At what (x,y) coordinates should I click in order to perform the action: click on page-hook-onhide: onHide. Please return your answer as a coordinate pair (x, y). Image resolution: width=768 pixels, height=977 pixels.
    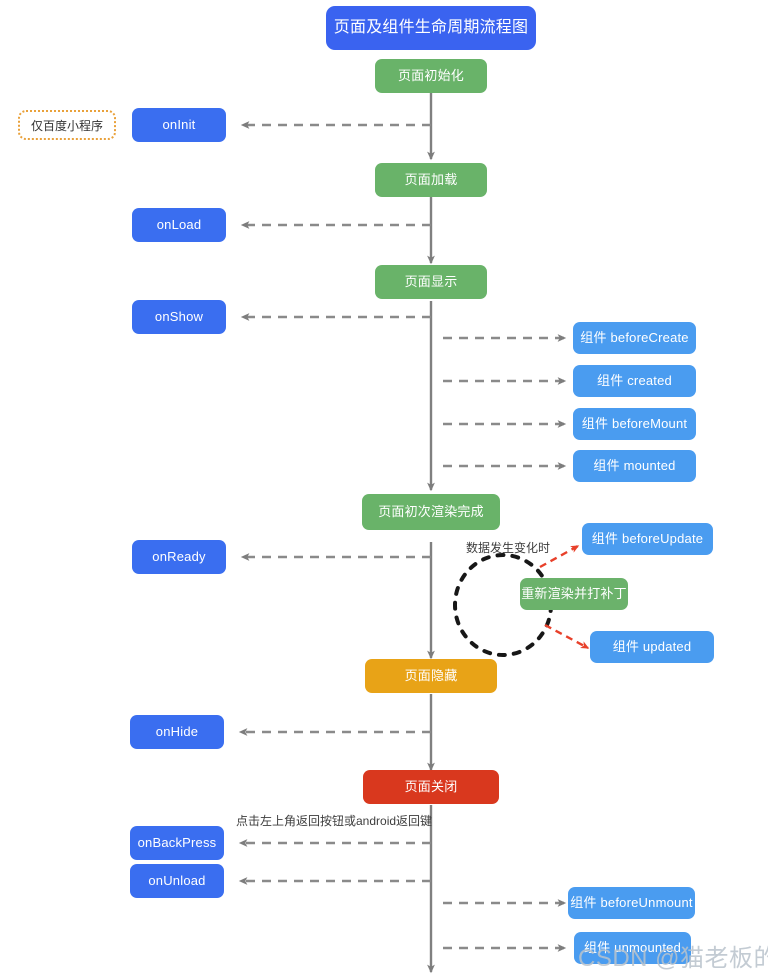
    Looking at the image, I should click on (177, 732).